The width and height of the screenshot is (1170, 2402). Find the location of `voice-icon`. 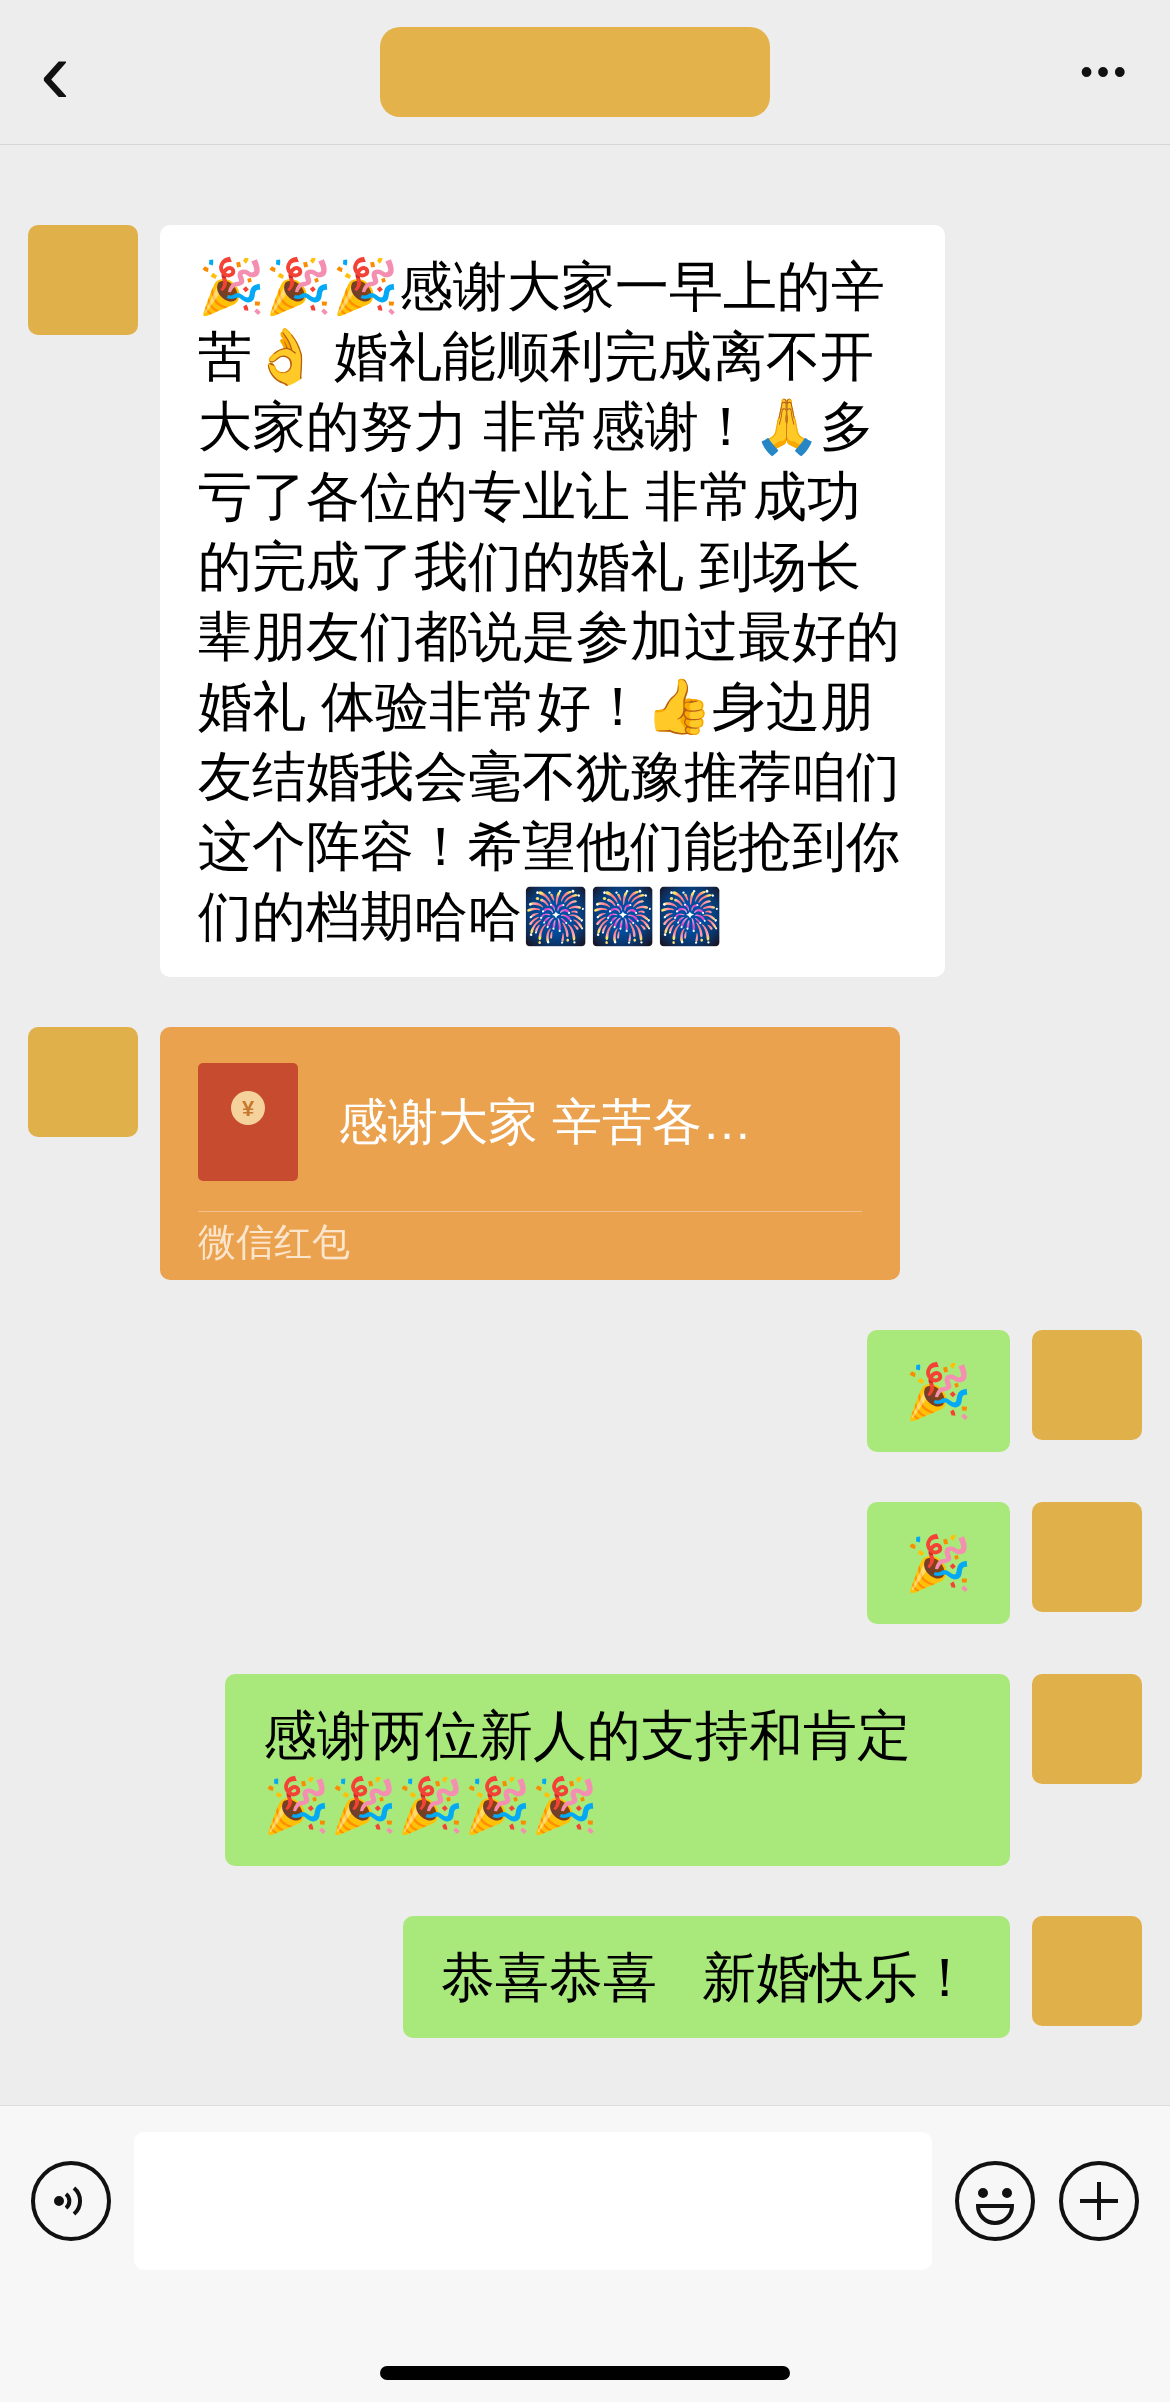

voice-icon is located at coordinates (71, 2201).